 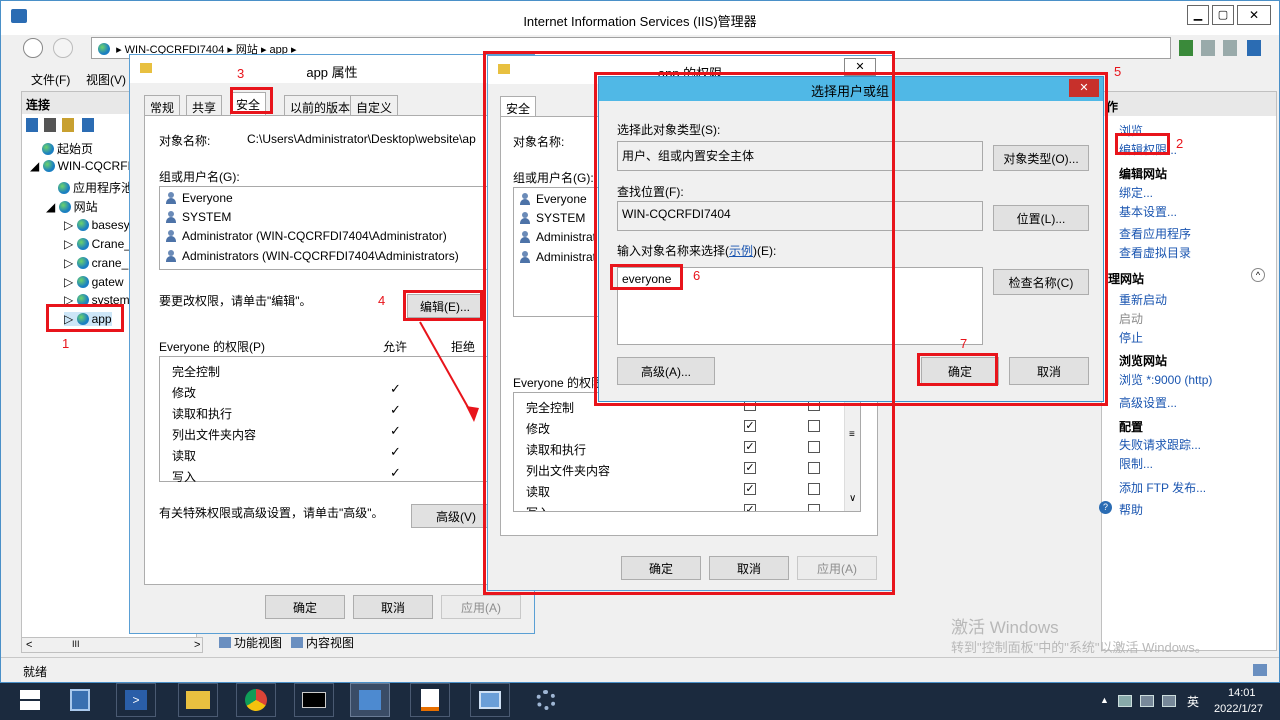 What do you see at coordinates (1169, 701) in the screenshot?
I see `tray-volume-icon` at bounding box center [1169, 701].